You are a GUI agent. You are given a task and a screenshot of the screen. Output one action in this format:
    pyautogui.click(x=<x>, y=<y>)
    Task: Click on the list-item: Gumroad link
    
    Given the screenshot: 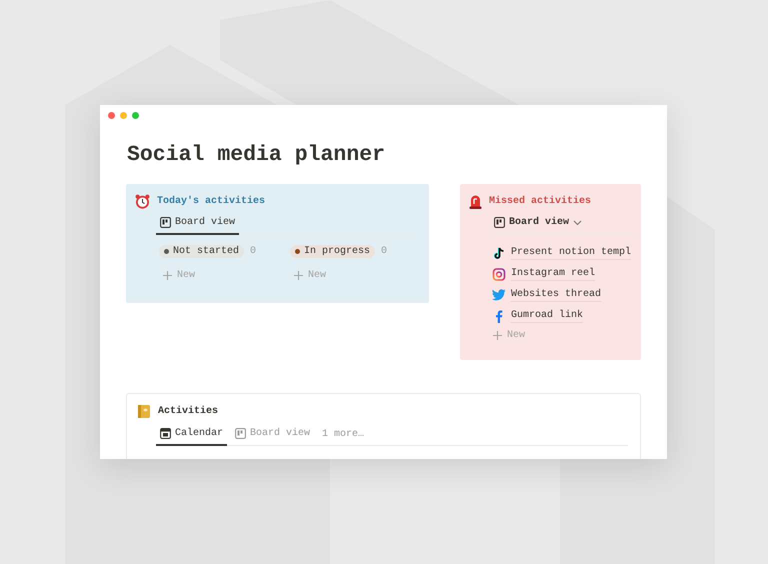 What is the action you would take?
    pyautogui.click(x=547, y=316)
    